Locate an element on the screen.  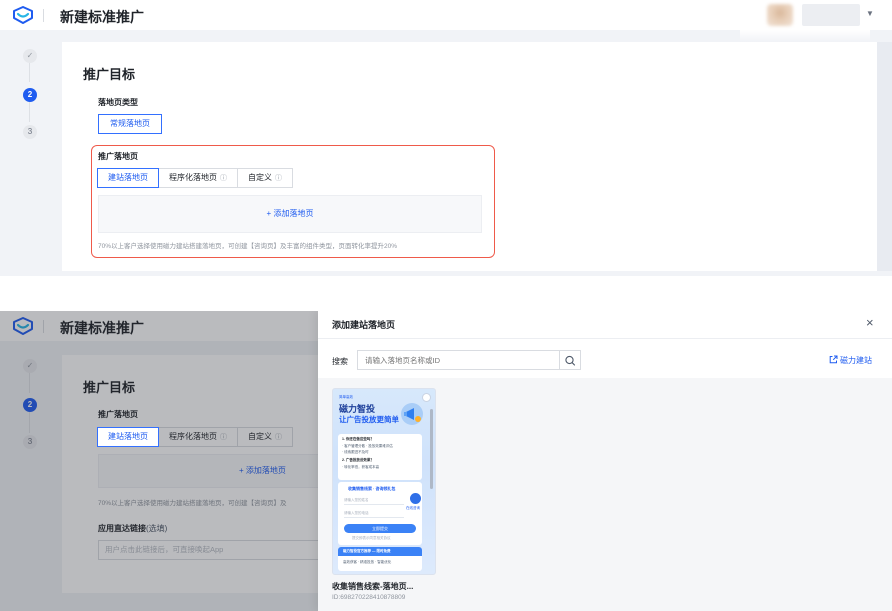
search-label: 搜索 is located at coordinates (340, 361).